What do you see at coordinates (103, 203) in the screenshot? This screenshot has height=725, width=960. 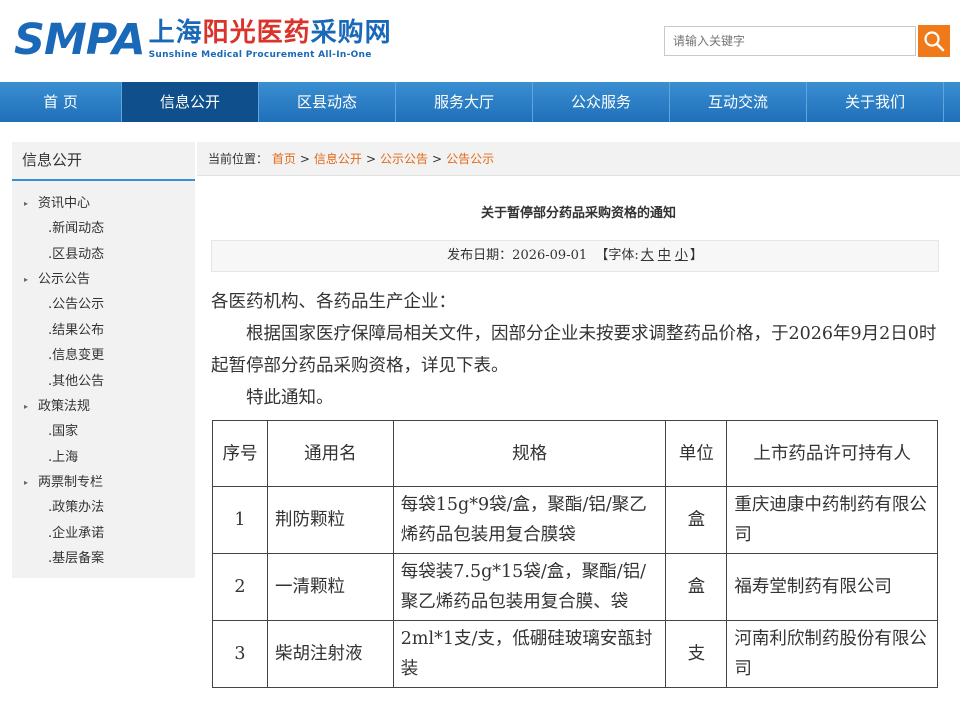 I see `sidebar-group-news-center: ▸ 资讯中心` at bounding box center [103, 203].